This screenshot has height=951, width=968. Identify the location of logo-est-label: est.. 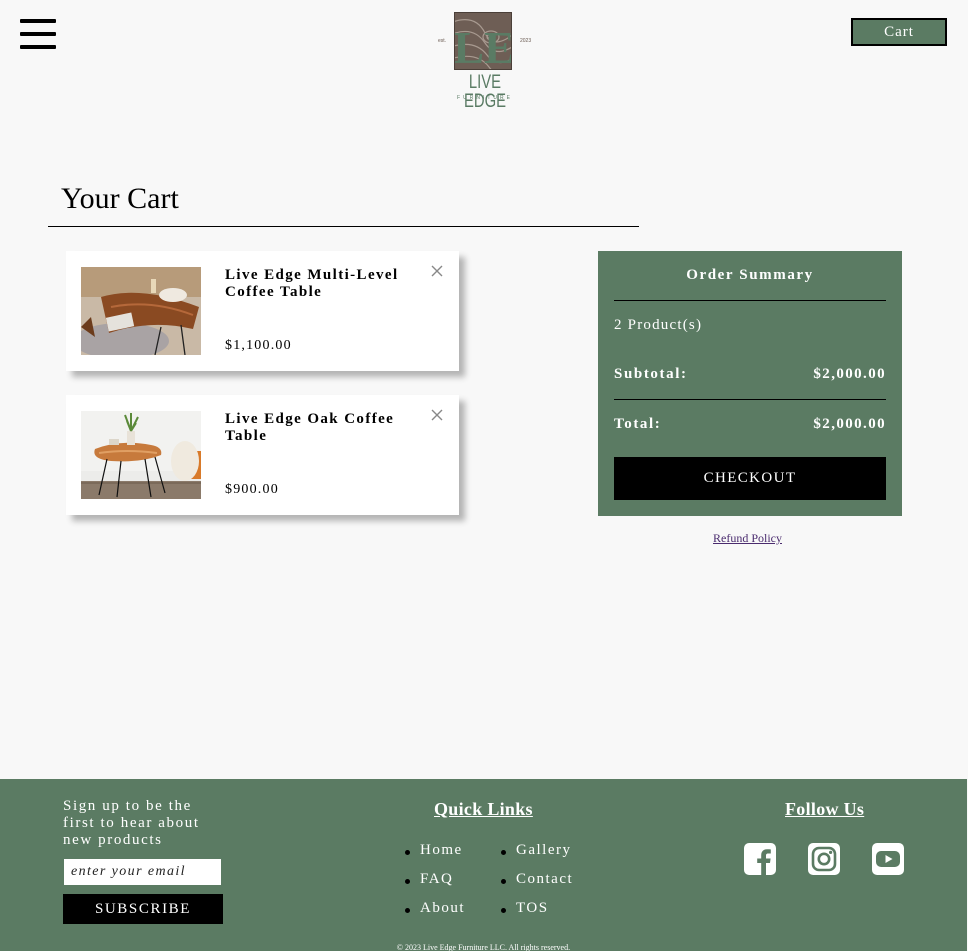
(442, 41).